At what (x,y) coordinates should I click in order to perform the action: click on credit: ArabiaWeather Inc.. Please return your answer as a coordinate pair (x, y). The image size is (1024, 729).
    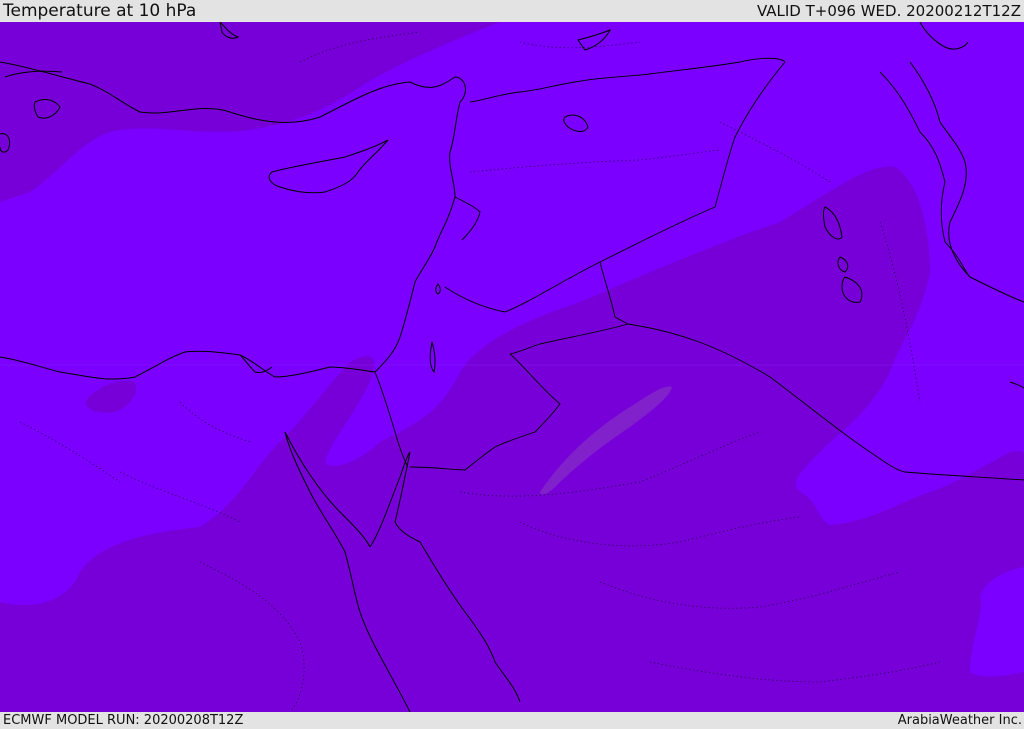
    Looking at the image, I should click on (959, 720).